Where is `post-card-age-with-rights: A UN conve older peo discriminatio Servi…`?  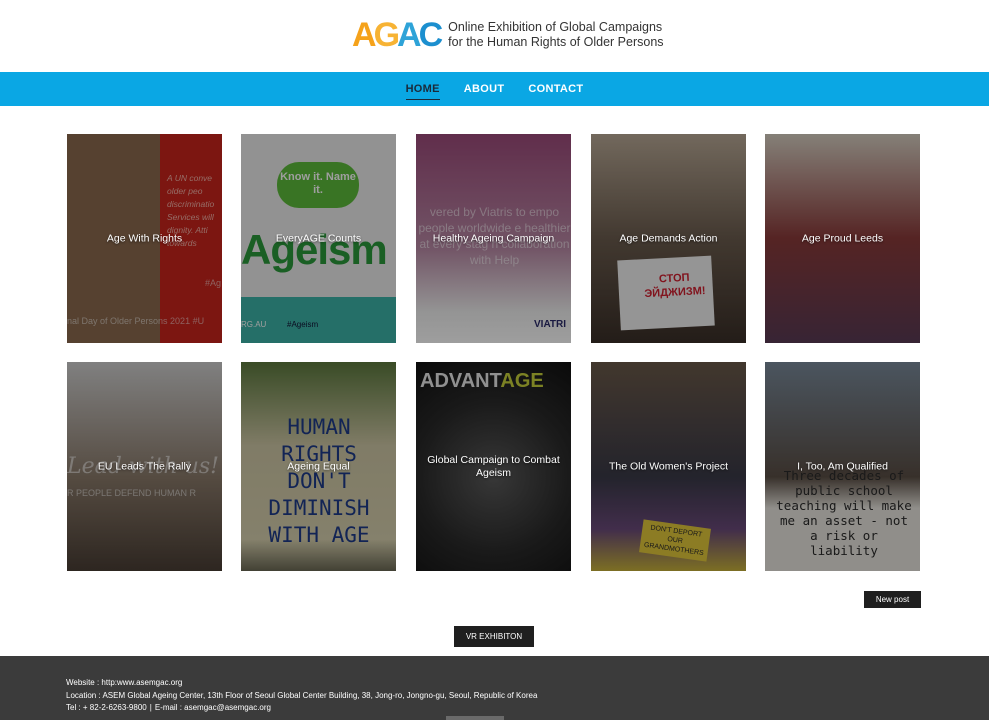
post-card-age-with-rights: A UN conve older peo discriminatio Servi… is located at coordinates (144, 238).